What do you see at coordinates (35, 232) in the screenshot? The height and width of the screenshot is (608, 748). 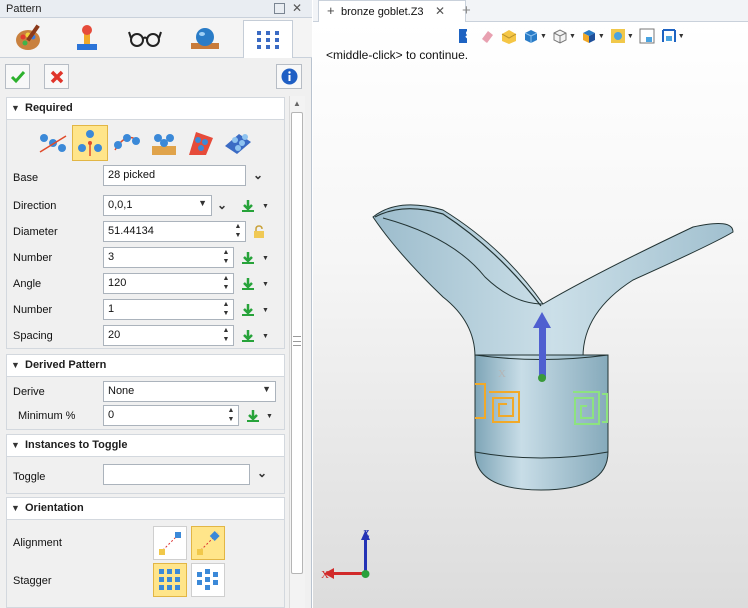 I see `diameter-label: Diameter` at bounding box center [35, 232].